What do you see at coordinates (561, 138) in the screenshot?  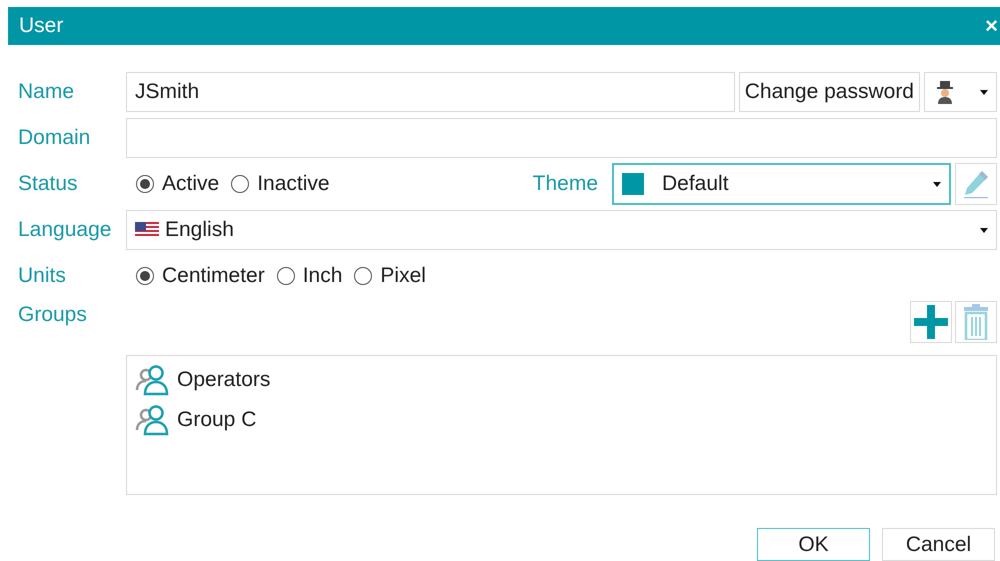 I see `domain-field` at bounding box center [561, 138].